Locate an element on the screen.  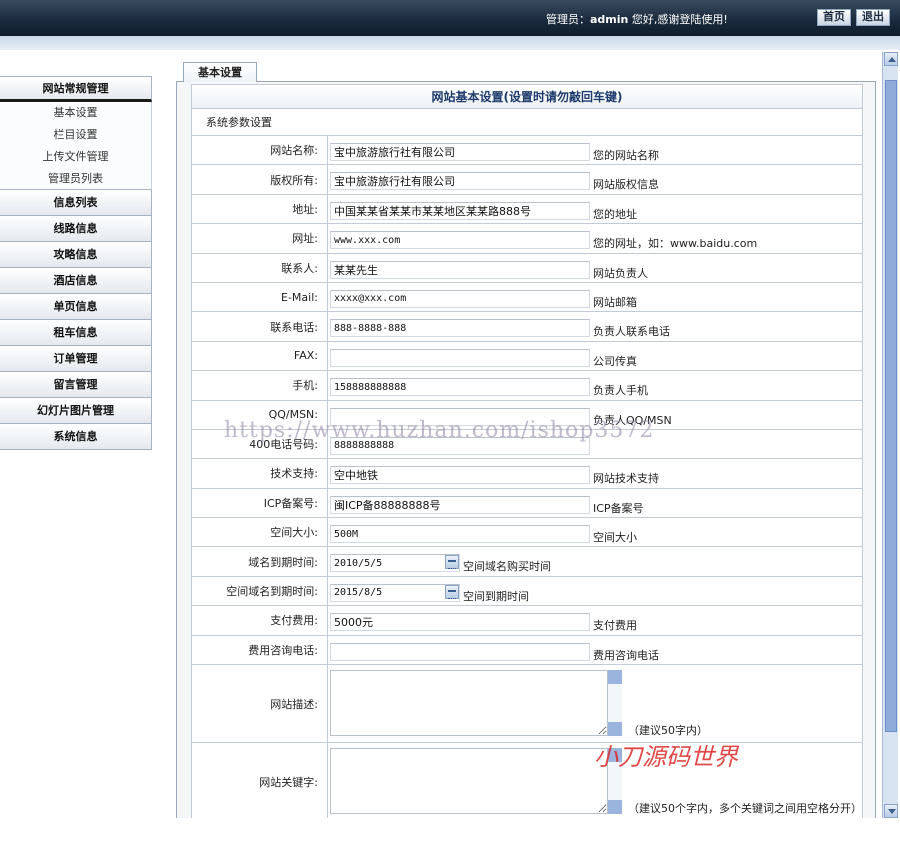
email-input is located at coordinates (460, 298).